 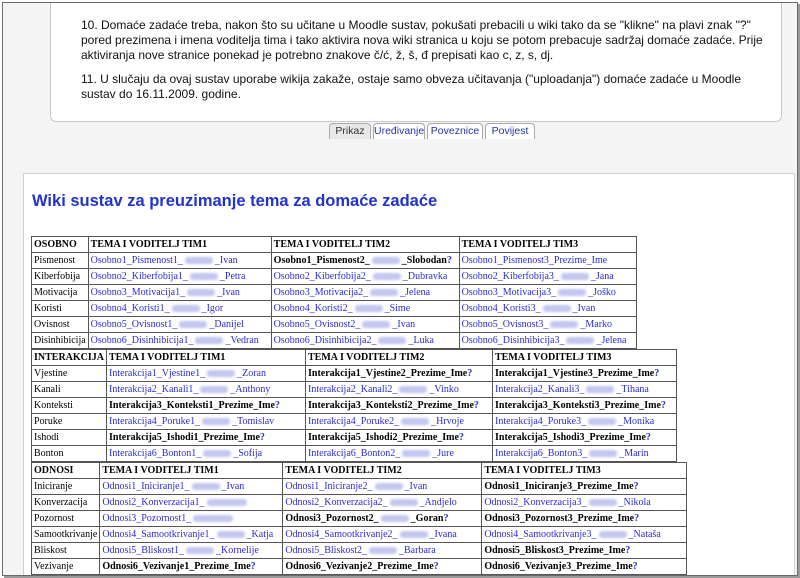 I want to click on topic-link-cell: Interakcija5_Ishodi1_Prezime_Ime?, so click(x=206, y=437).